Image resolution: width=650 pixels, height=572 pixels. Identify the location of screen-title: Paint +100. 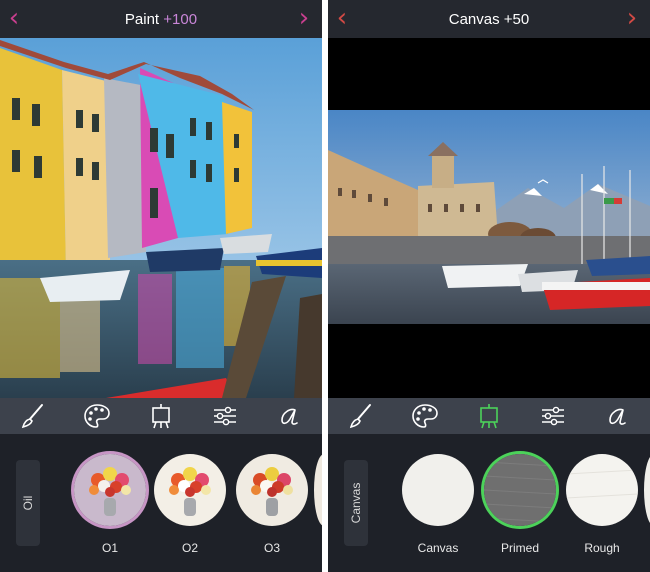
(161, 19).